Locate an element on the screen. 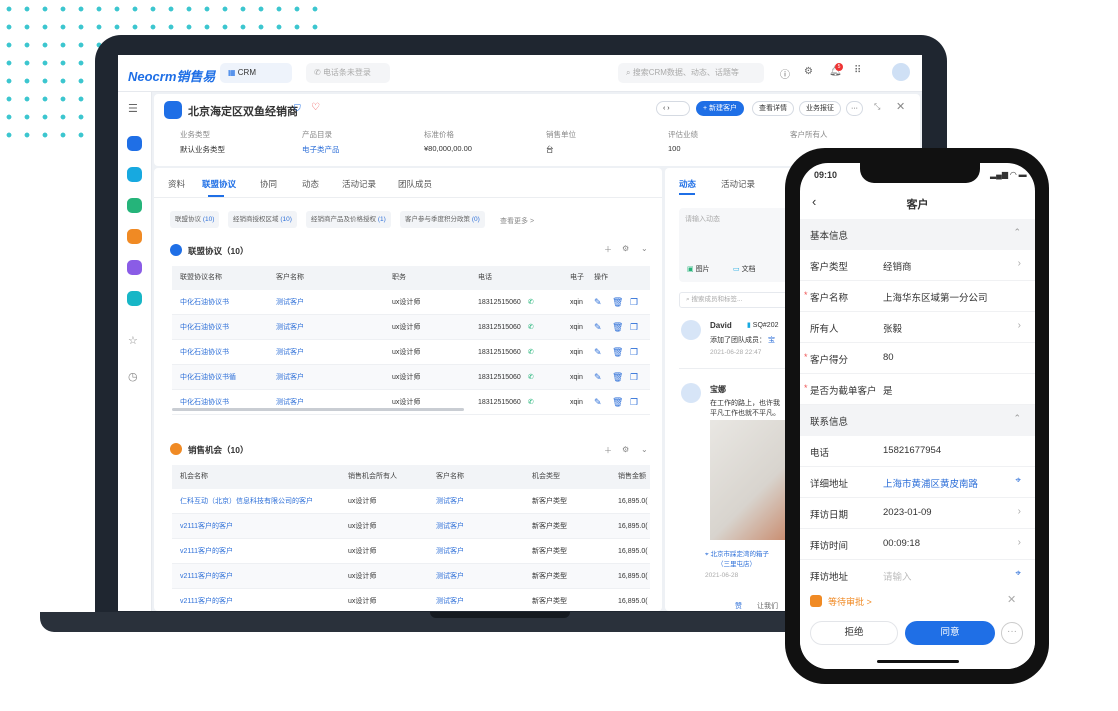 This screenshot has width=1118, height=711. clock-icon: ◷ is located at coordinates (133, 376).